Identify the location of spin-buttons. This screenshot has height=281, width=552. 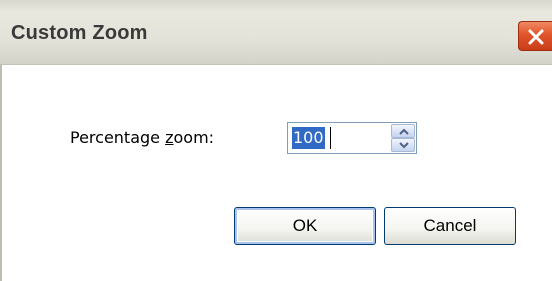
(403, 138).